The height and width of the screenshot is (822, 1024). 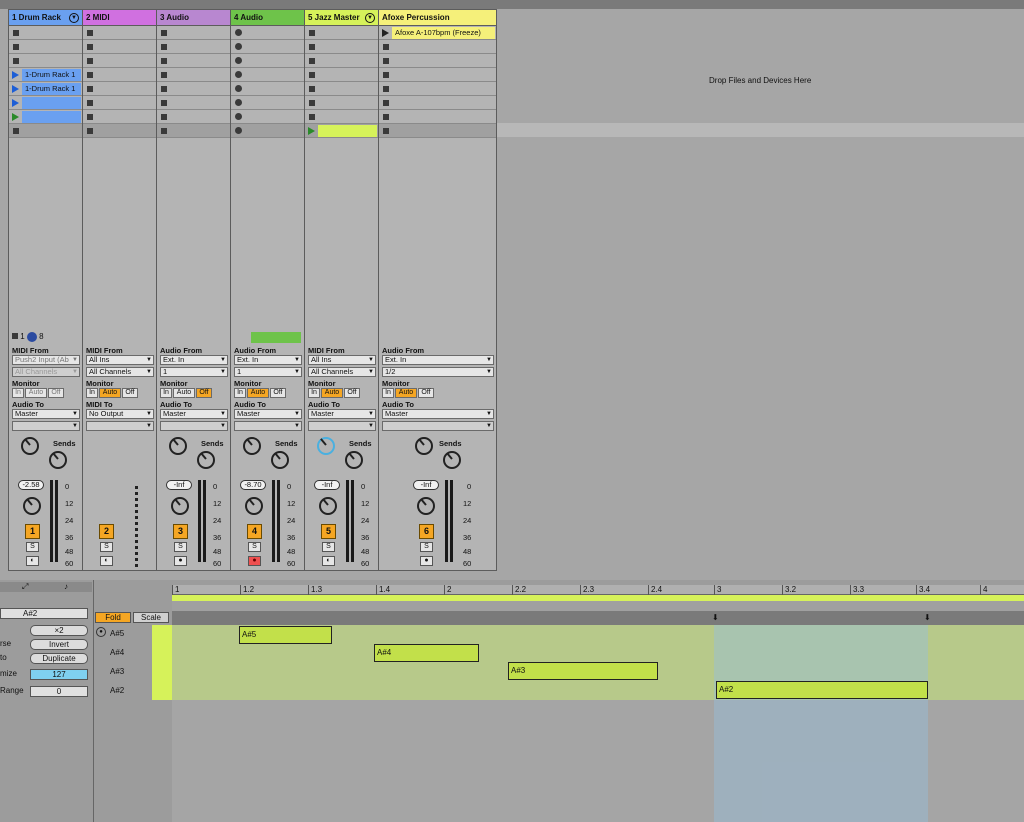 What do you see at coordinates (46, 360) in the screenshot?
I see `input-type-select: Push2 Input (Ab` at bounding box center [46, 360].